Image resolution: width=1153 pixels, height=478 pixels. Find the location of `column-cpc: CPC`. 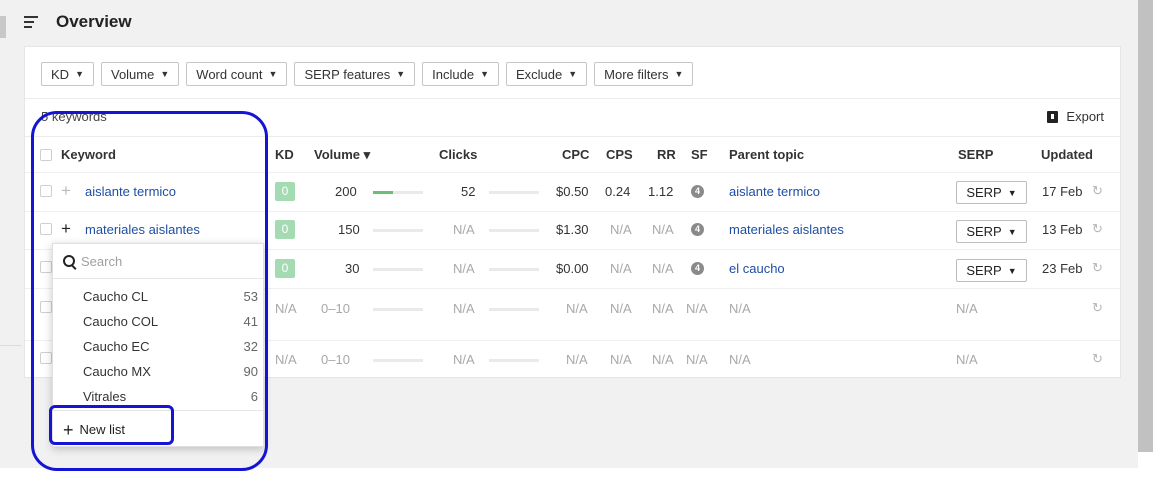

column-cpc: CPC is located at coordinates (575, 154).